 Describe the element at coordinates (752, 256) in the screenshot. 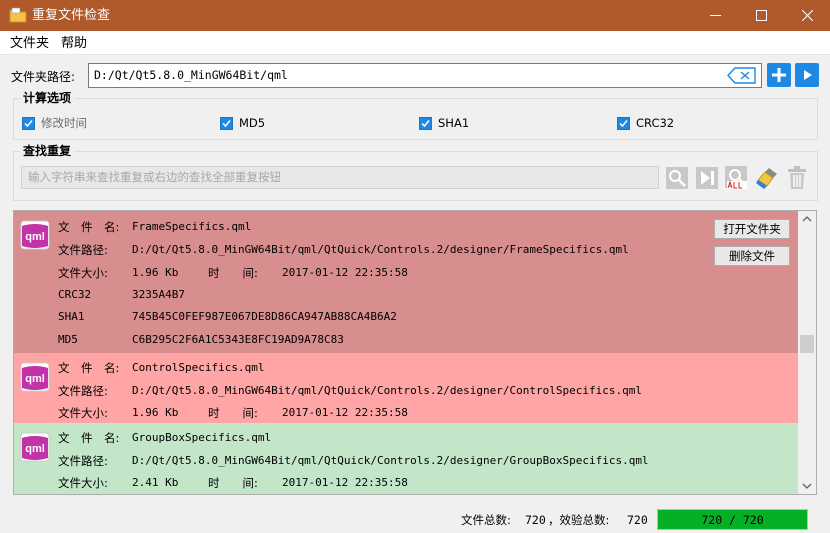

I see `delete-file-button: 删除文件` at that location.